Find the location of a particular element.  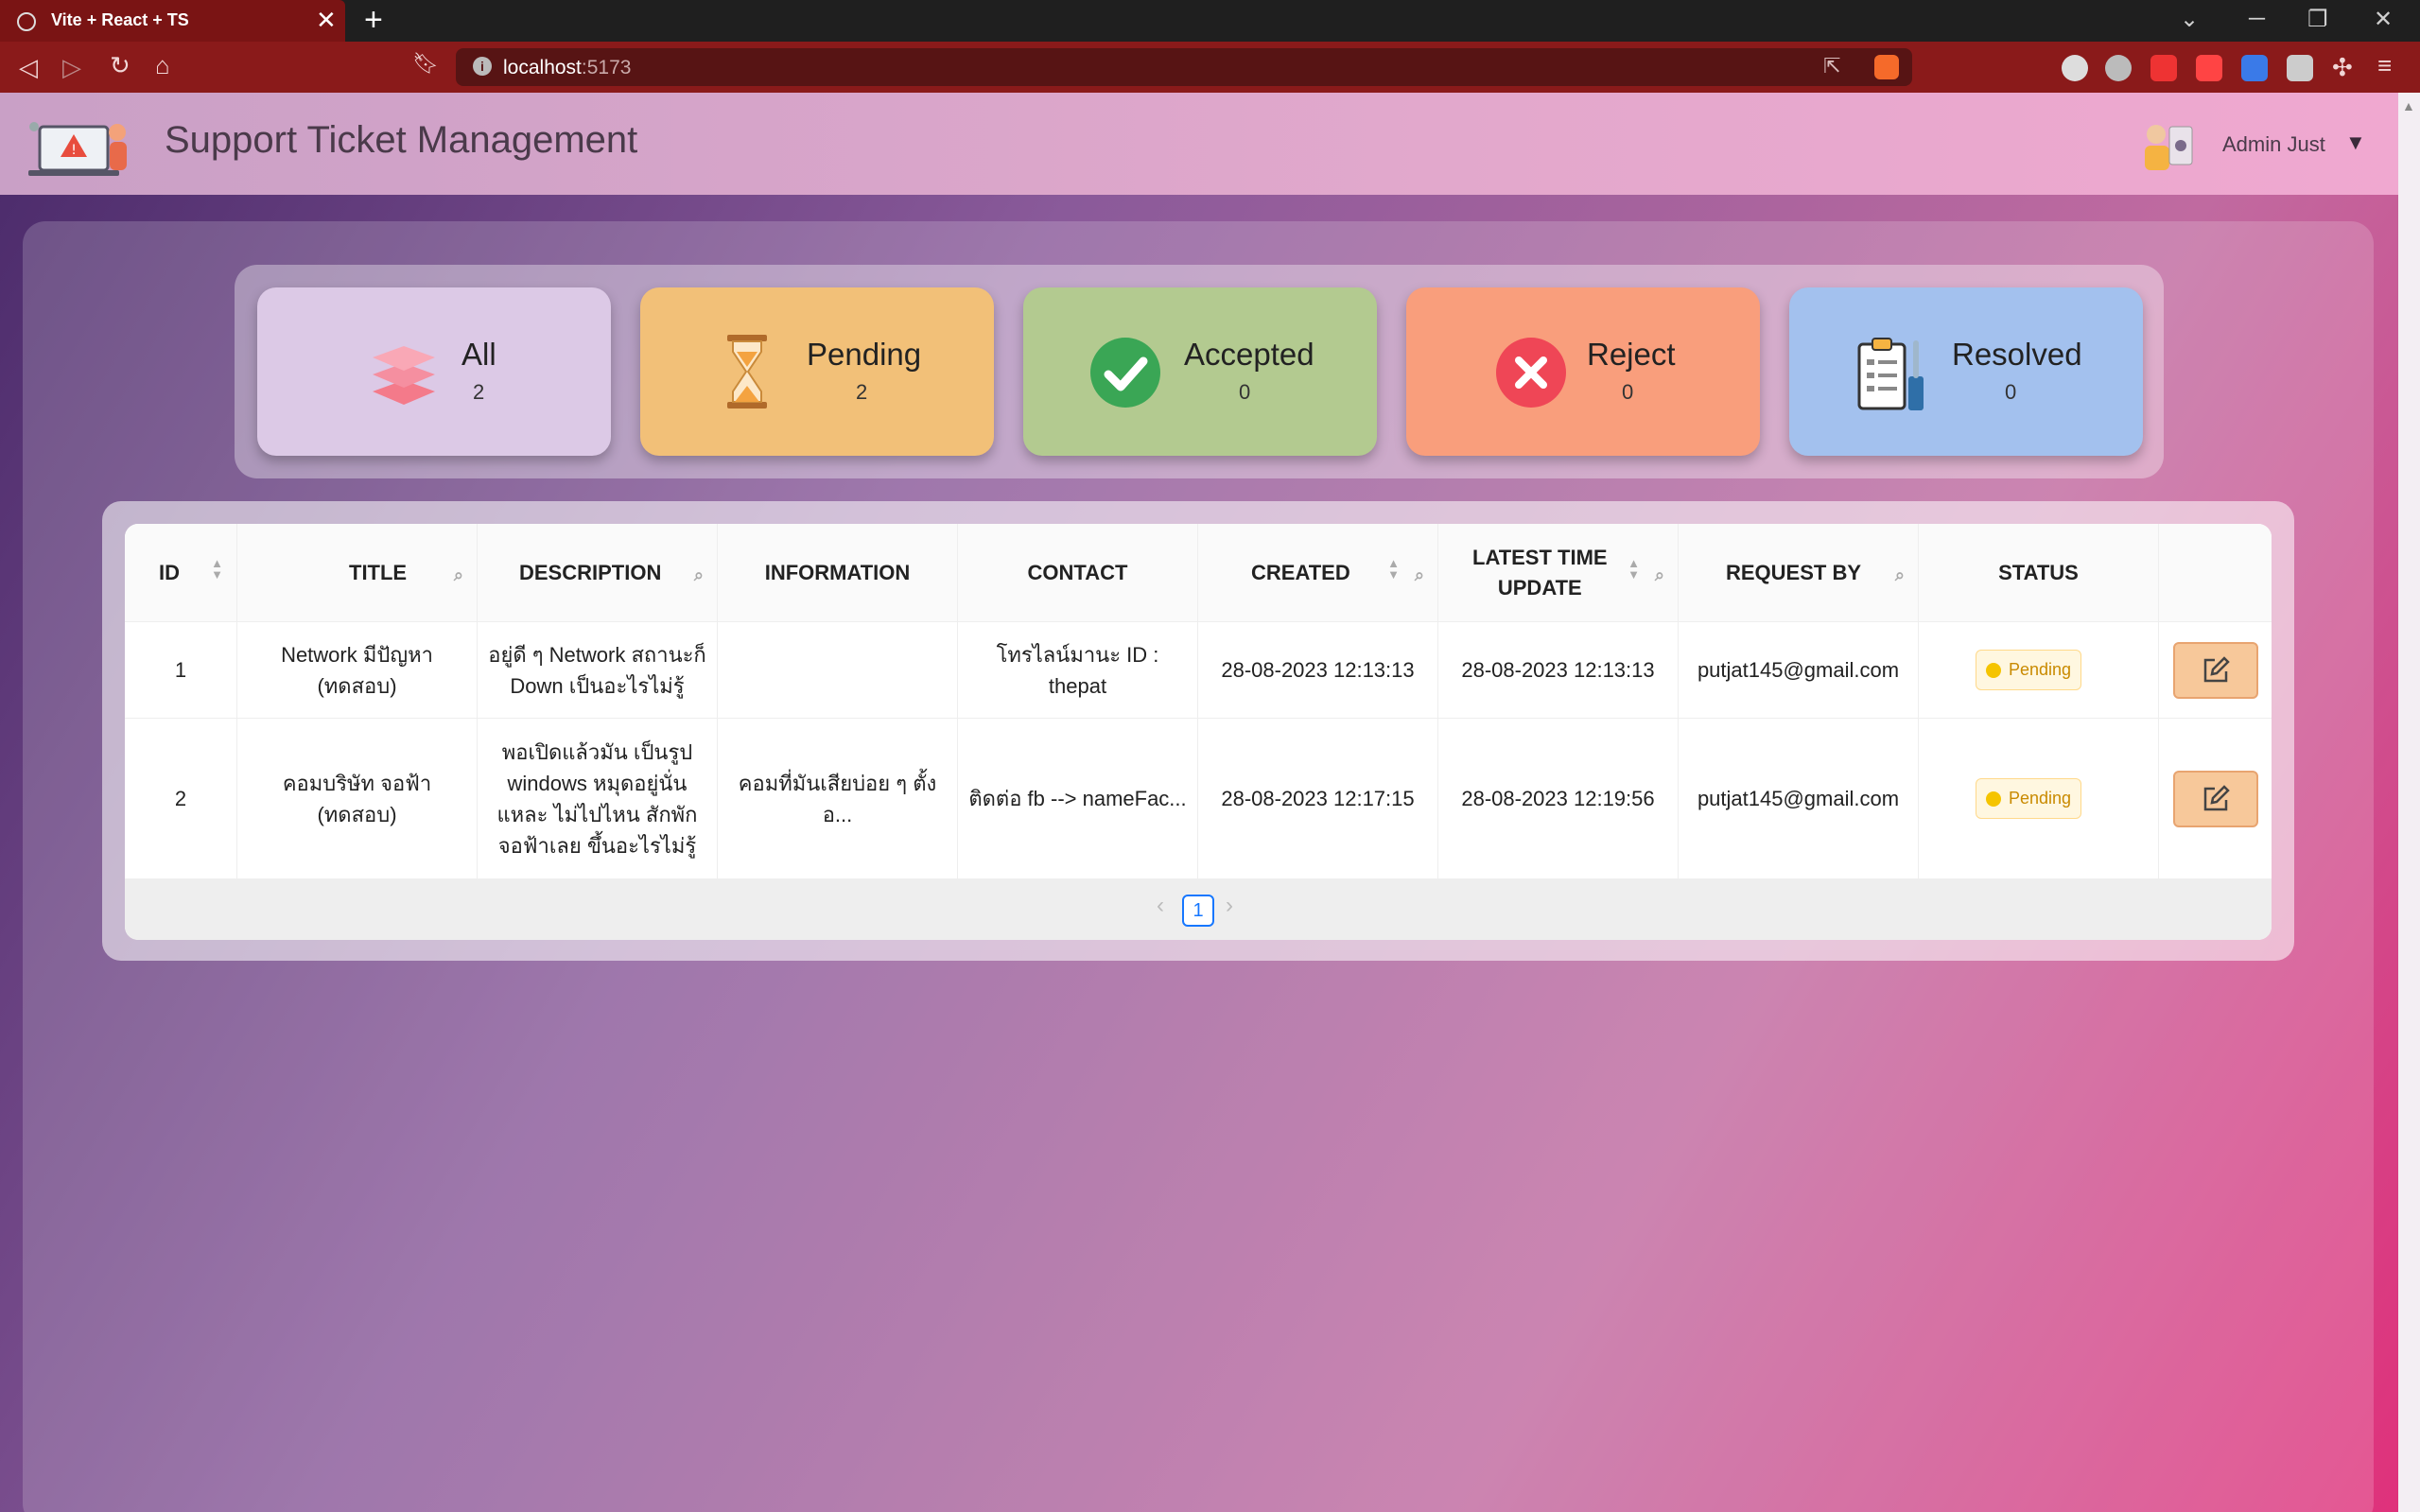

clipboard-tools-icon is located at coordinates (1890, 374).